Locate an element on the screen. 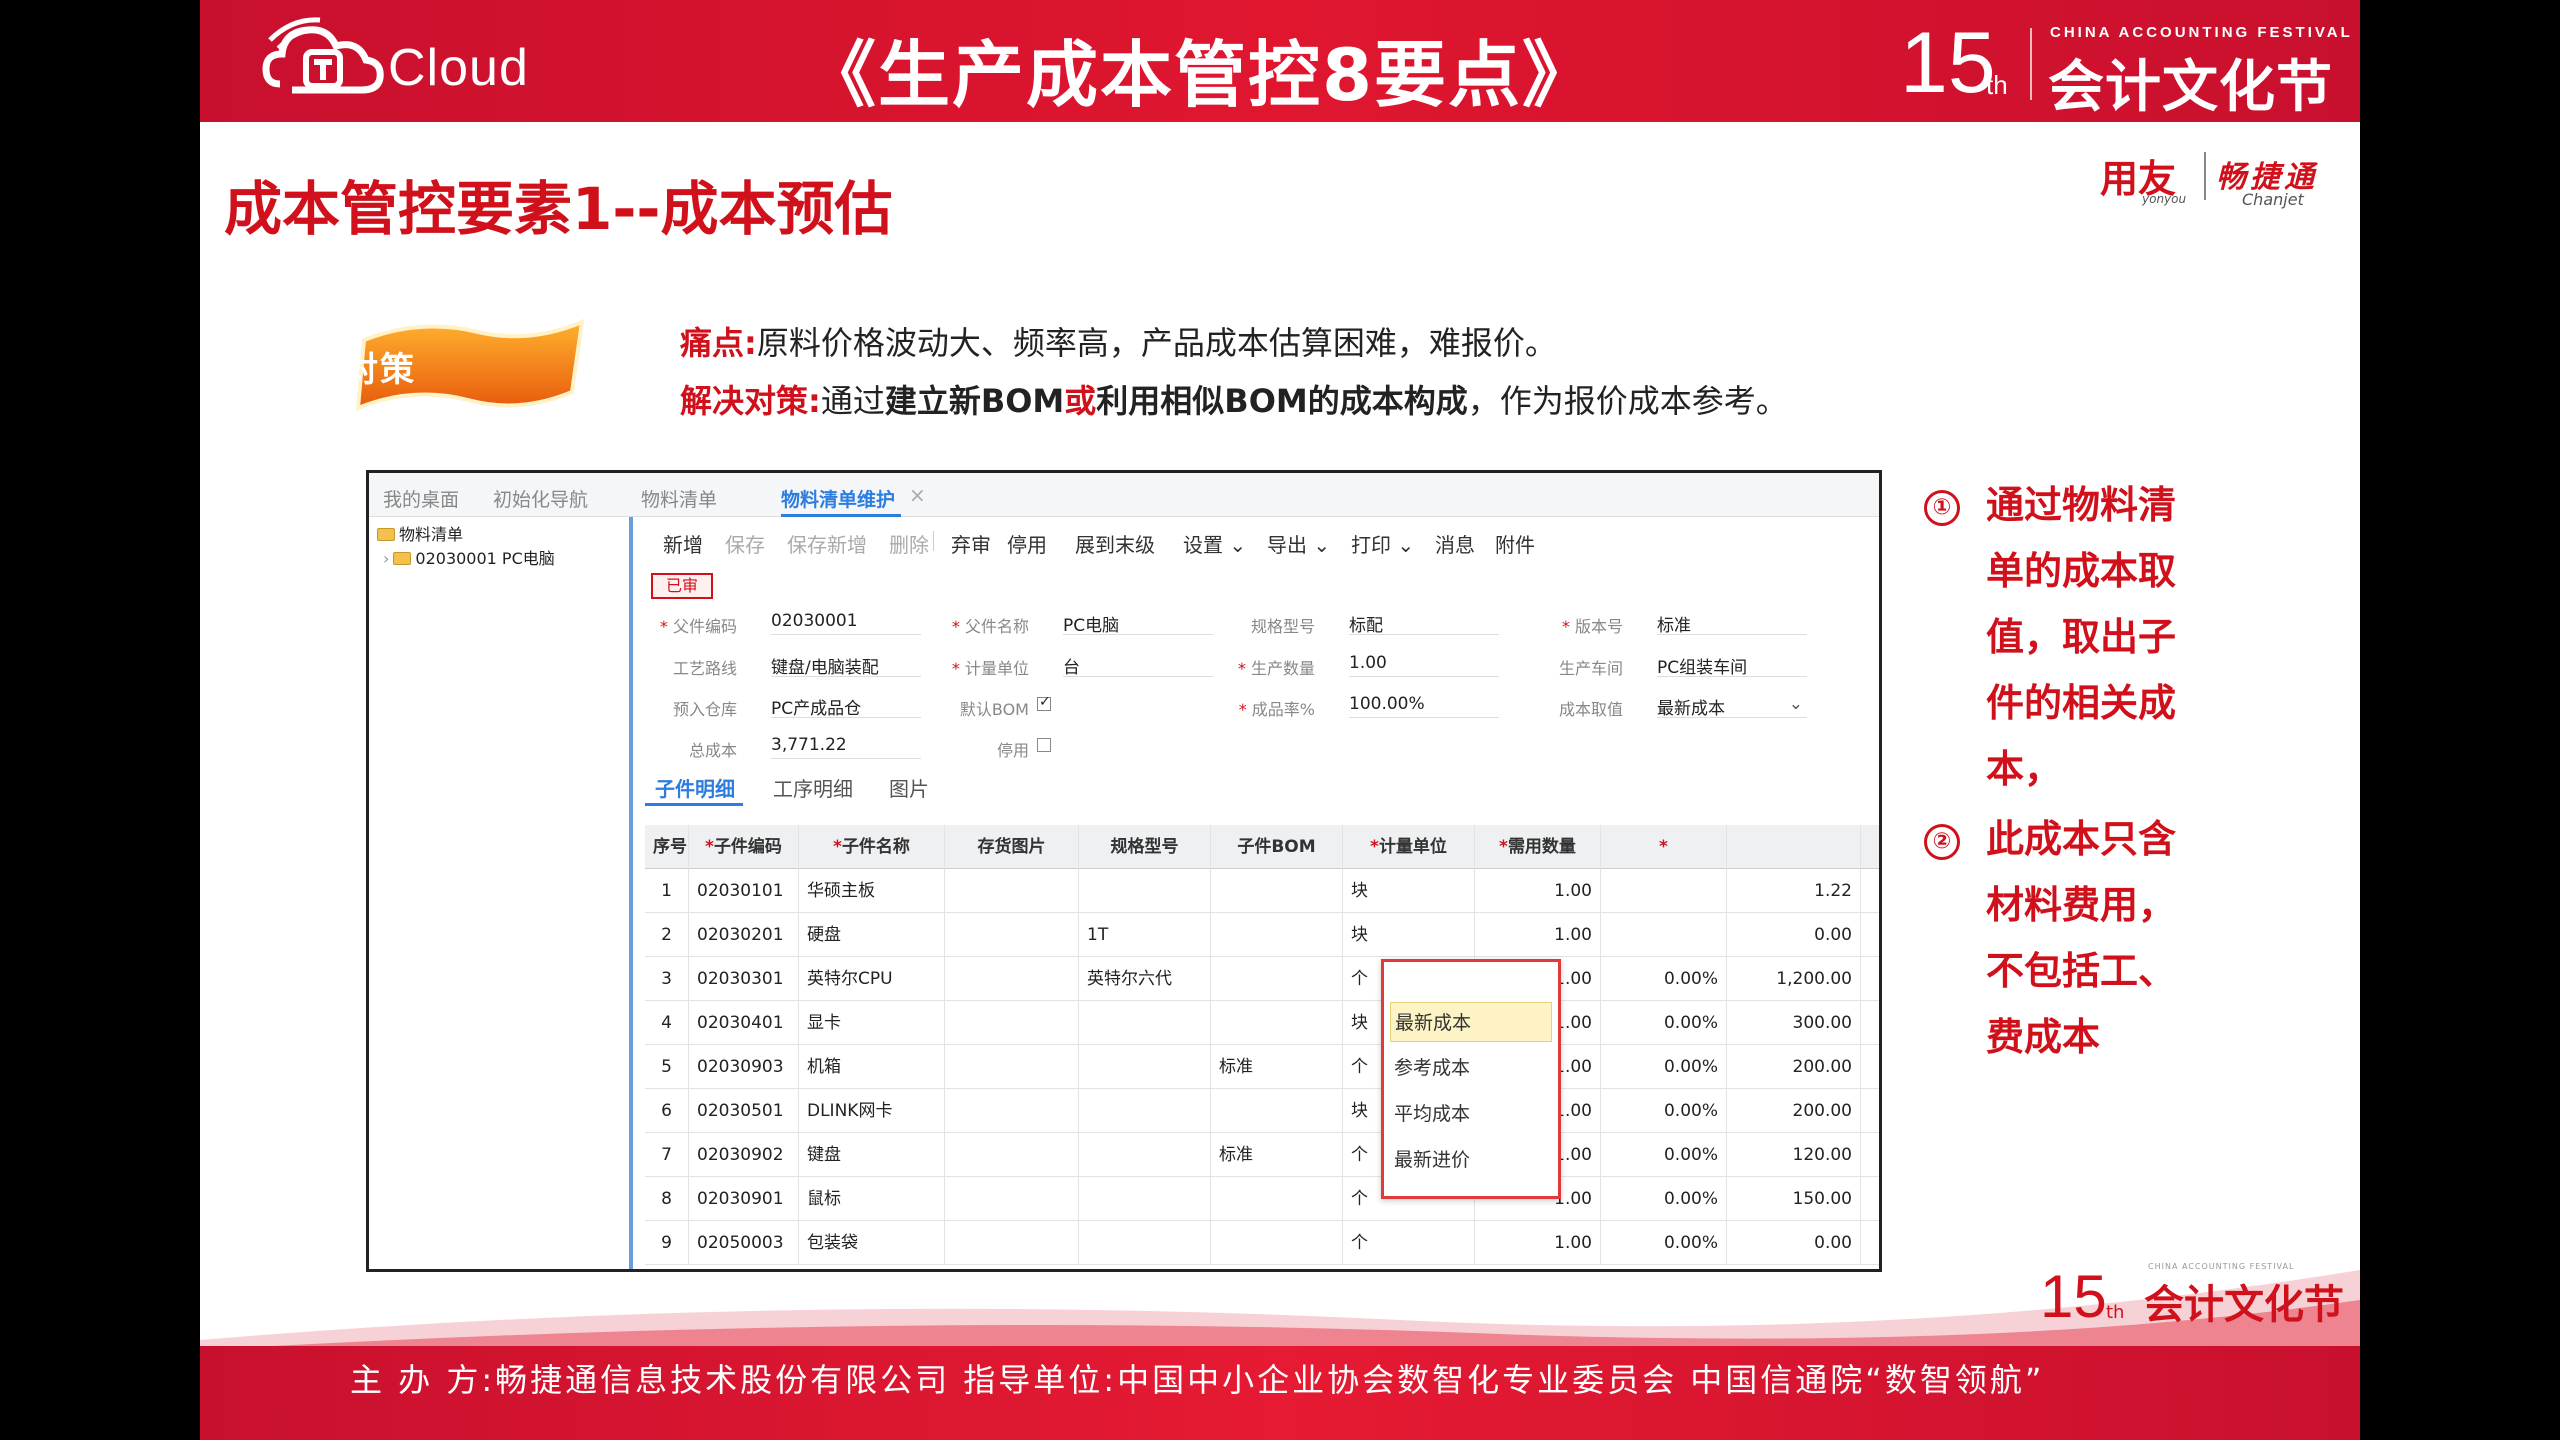 This screenshot has width=2560, height=1440. settings-menu: 设置 ⌄ is located at coordinates (1214, 543).